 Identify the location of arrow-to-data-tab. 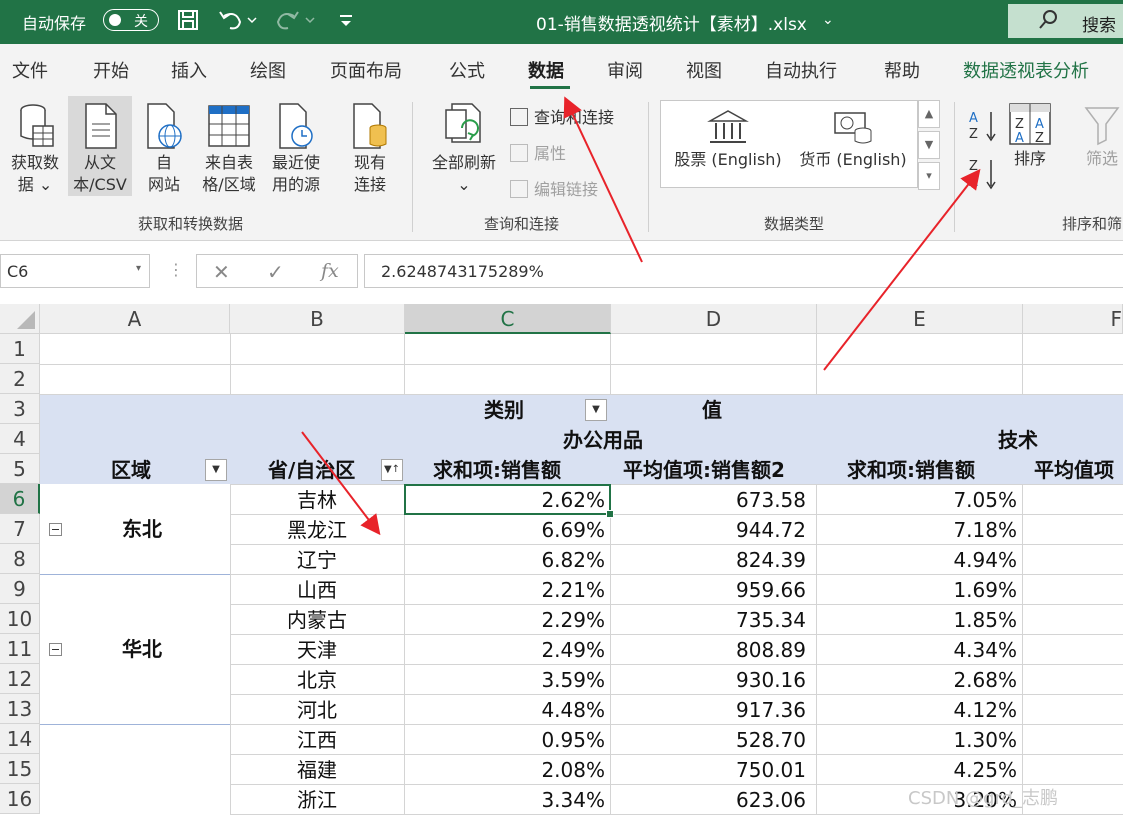
(603, 179).